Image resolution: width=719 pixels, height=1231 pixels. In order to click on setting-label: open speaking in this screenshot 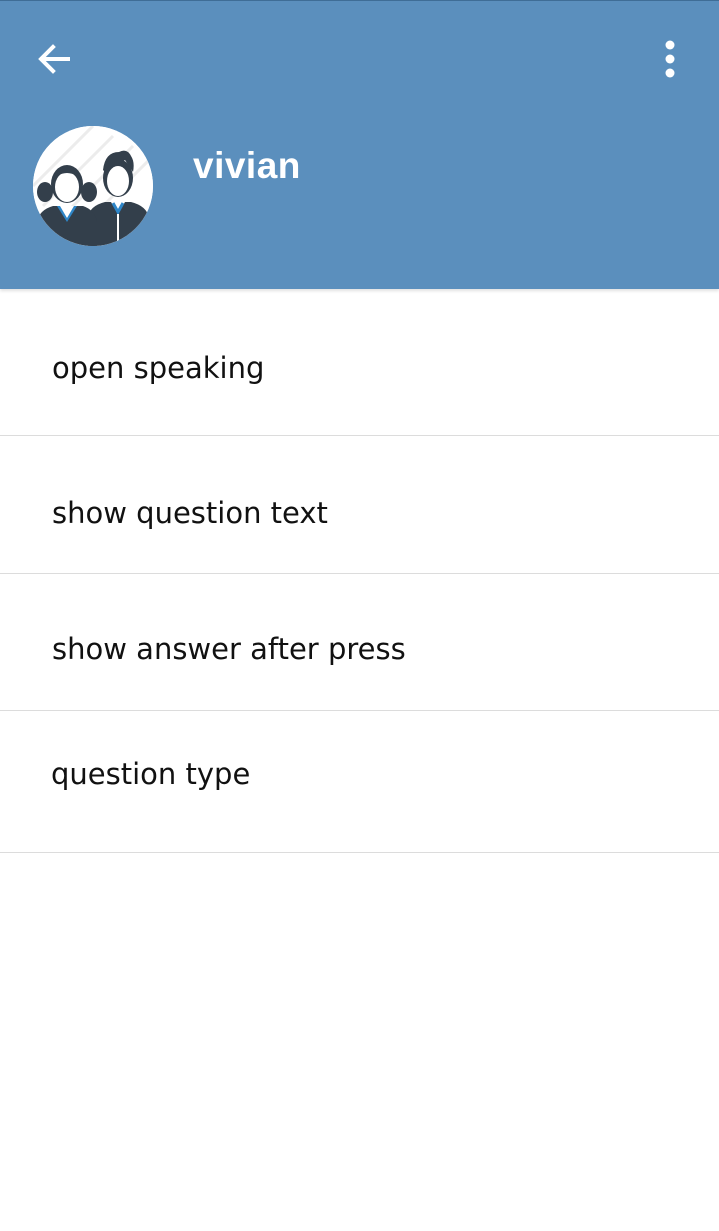, I will do `click(158, 368)`.